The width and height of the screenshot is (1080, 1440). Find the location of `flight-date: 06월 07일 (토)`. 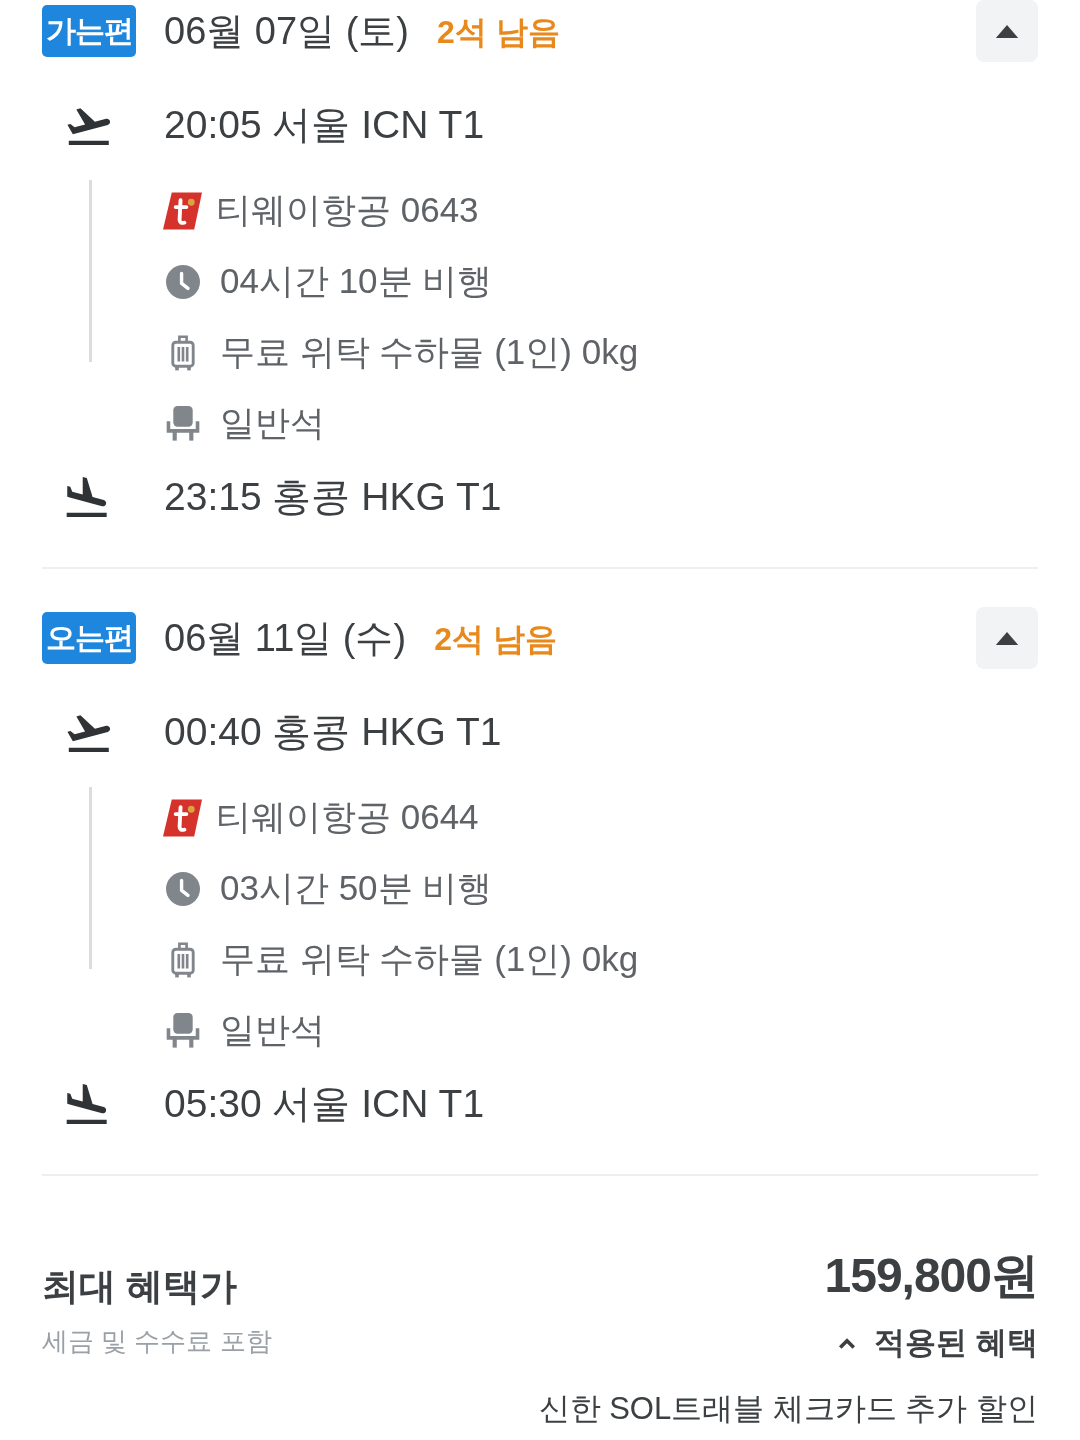

flight-date: 06월 07일 (토) is located at coordinates (286, 31).